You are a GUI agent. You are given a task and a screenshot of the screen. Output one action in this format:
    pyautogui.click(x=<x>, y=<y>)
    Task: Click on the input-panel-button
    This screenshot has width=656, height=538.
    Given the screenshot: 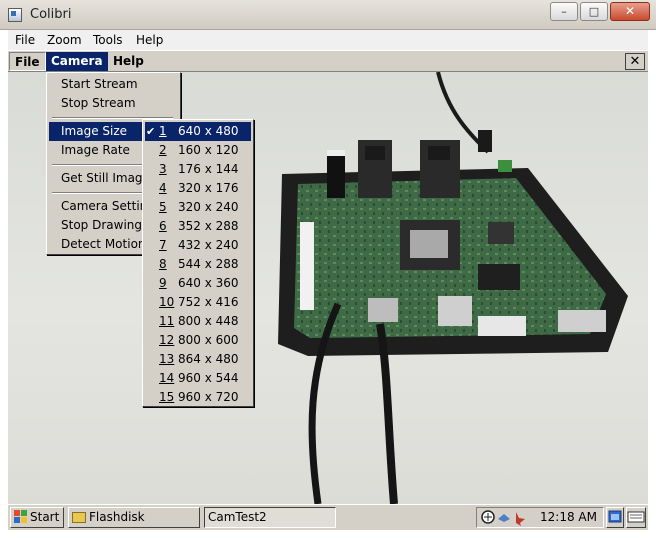 What is the action you would take?
    pyautogui.click(x=636, y=517)
    